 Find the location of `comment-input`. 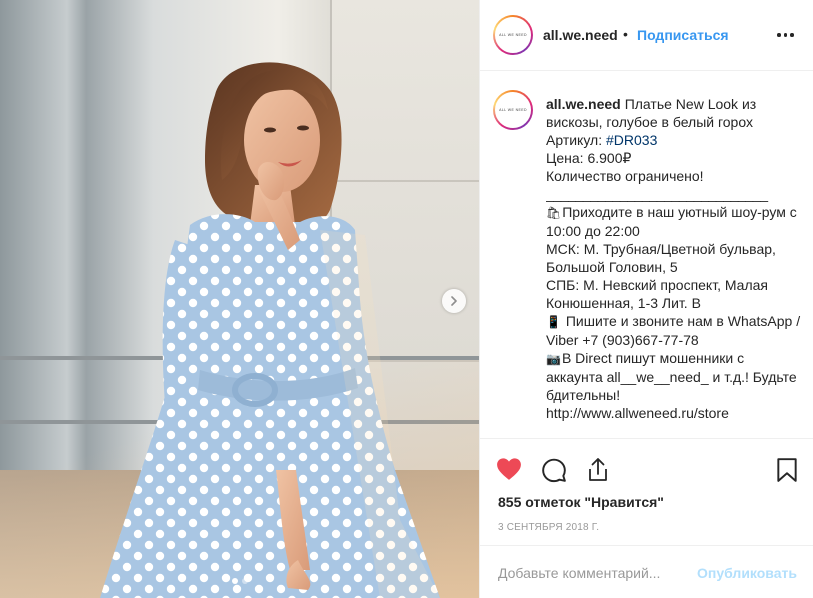

comment-input is located at coordinates (588, 573).